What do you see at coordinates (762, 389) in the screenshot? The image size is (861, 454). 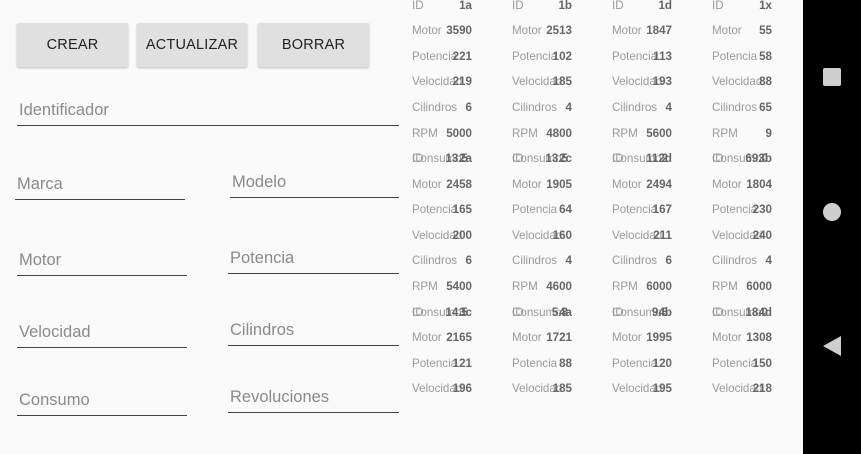 I see `card-value-velocidad: 218` at bounding box center [762, 389].